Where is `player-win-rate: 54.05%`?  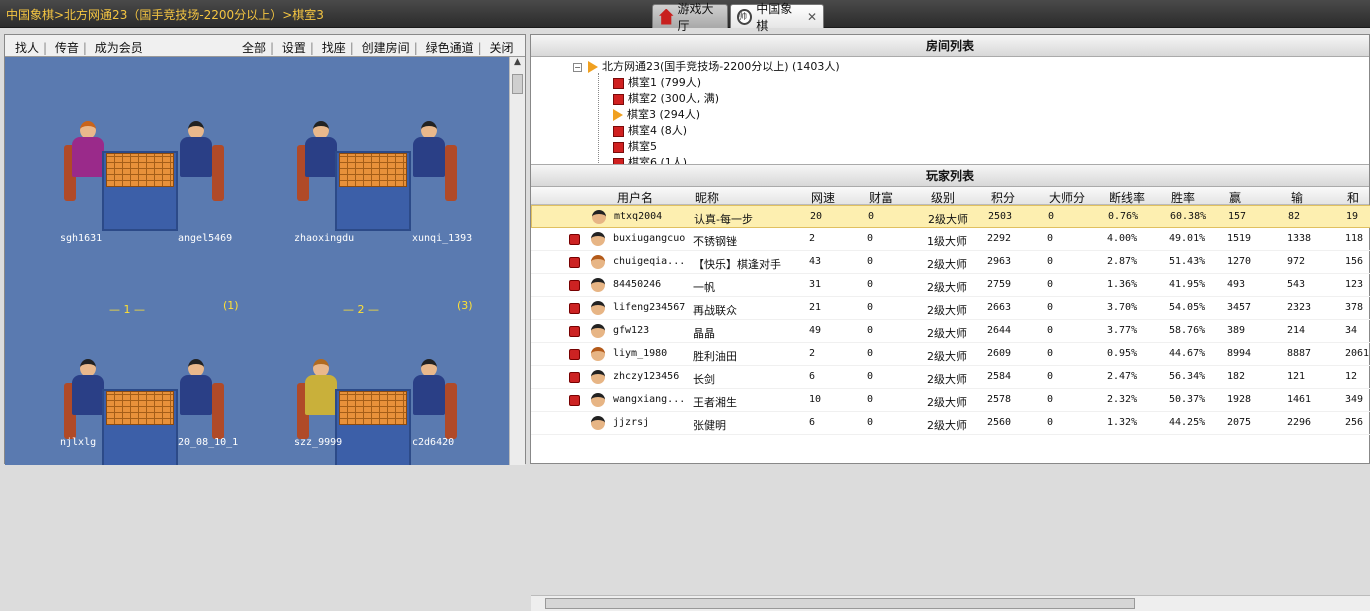
player-win-rate: 54.05% is located at coordinates (1187, 307).